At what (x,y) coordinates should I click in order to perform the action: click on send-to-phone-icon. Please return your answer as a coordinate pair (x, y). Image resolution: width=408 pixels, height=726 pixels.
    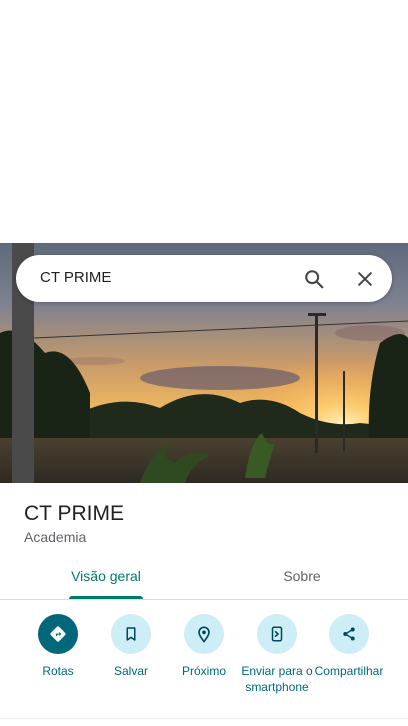
    Looking at the image, I should click on (277, 634).